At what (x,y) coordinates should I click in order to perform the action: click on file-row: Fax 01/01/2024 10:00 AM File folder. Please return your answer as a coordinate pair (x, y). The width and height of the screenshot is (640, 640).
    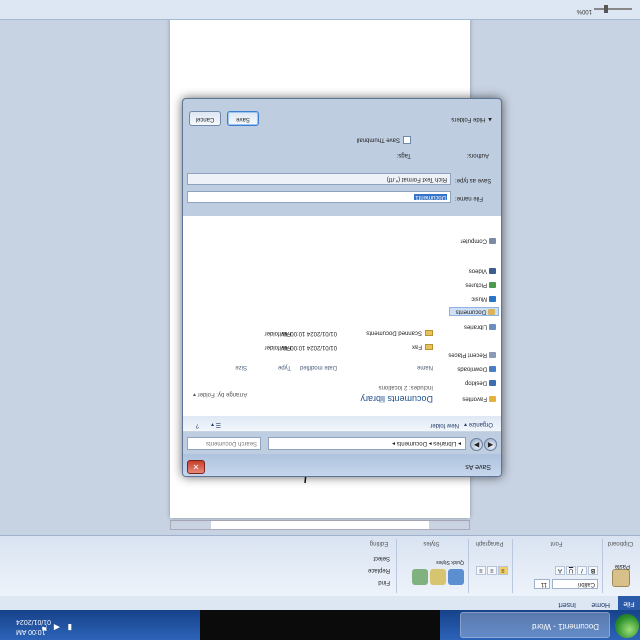
    Looking at the image, I should click on (313, 346).